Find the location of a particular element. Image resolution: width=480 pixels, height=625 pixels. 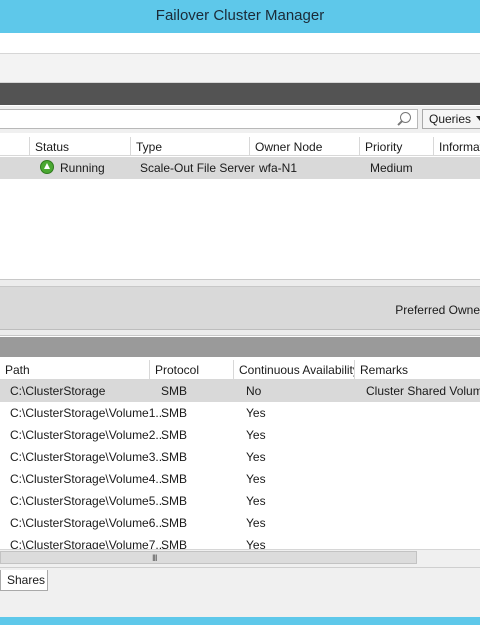

column-header-owner-node: Owner Node is located at coordinates (305, 146).